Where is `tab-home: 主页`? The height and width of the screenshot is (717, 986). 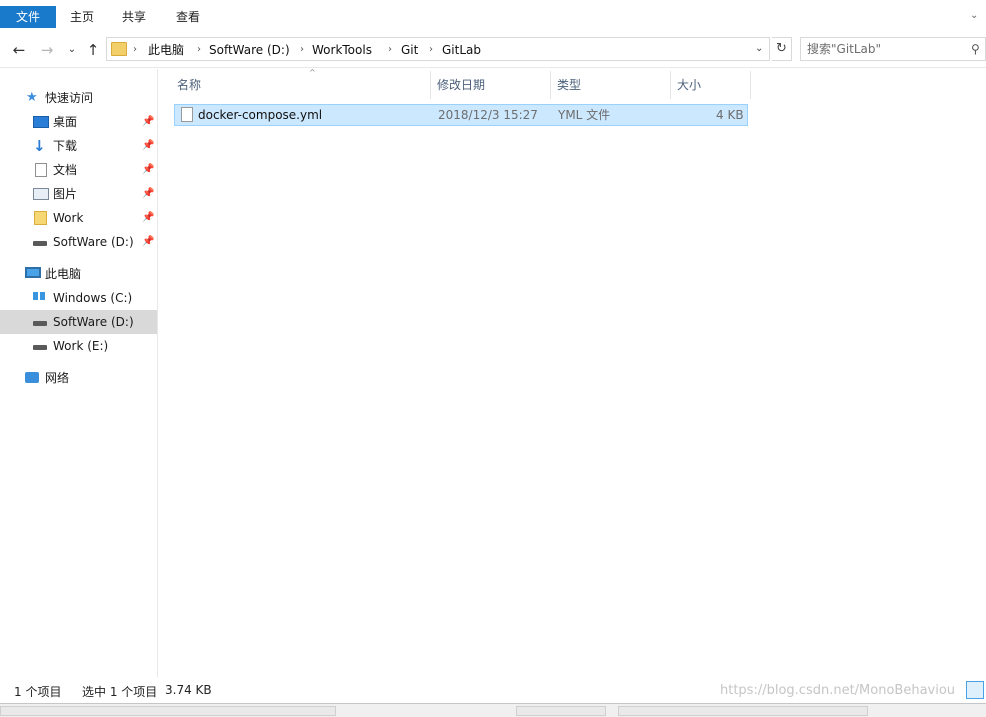
tab-home: 主页 is located at coordinates (82, 17).